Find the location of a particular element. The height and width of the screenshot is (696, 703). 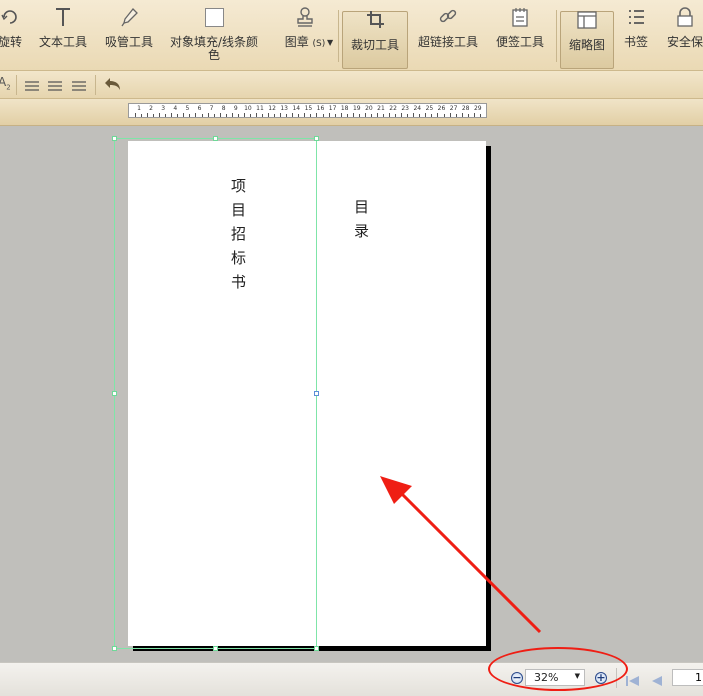

security-button: 安全保 is located at coordinates (681, 35).